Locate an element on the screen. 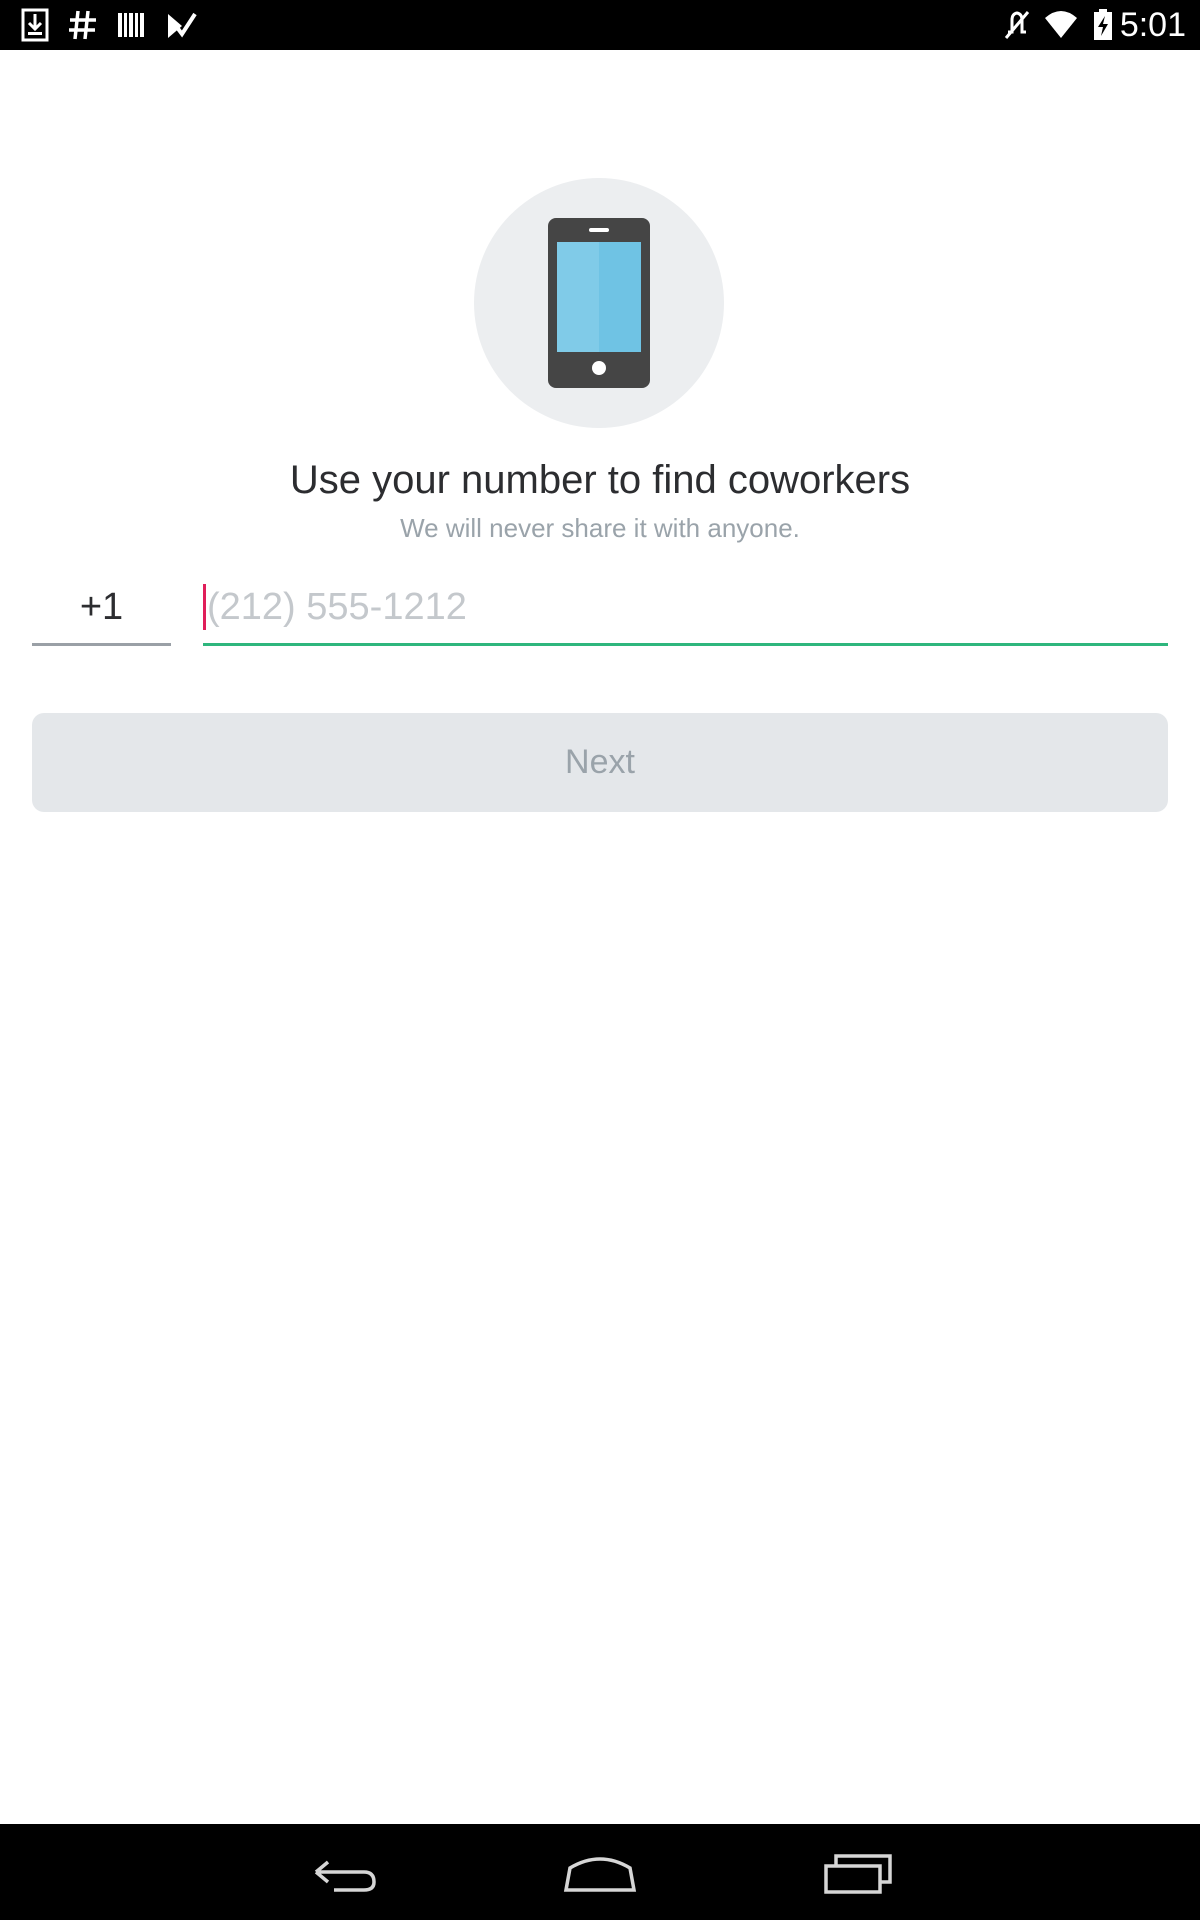 This screenshot has width=1200, height=1920. slack-hash-icon is located at coordinates (82, 25).